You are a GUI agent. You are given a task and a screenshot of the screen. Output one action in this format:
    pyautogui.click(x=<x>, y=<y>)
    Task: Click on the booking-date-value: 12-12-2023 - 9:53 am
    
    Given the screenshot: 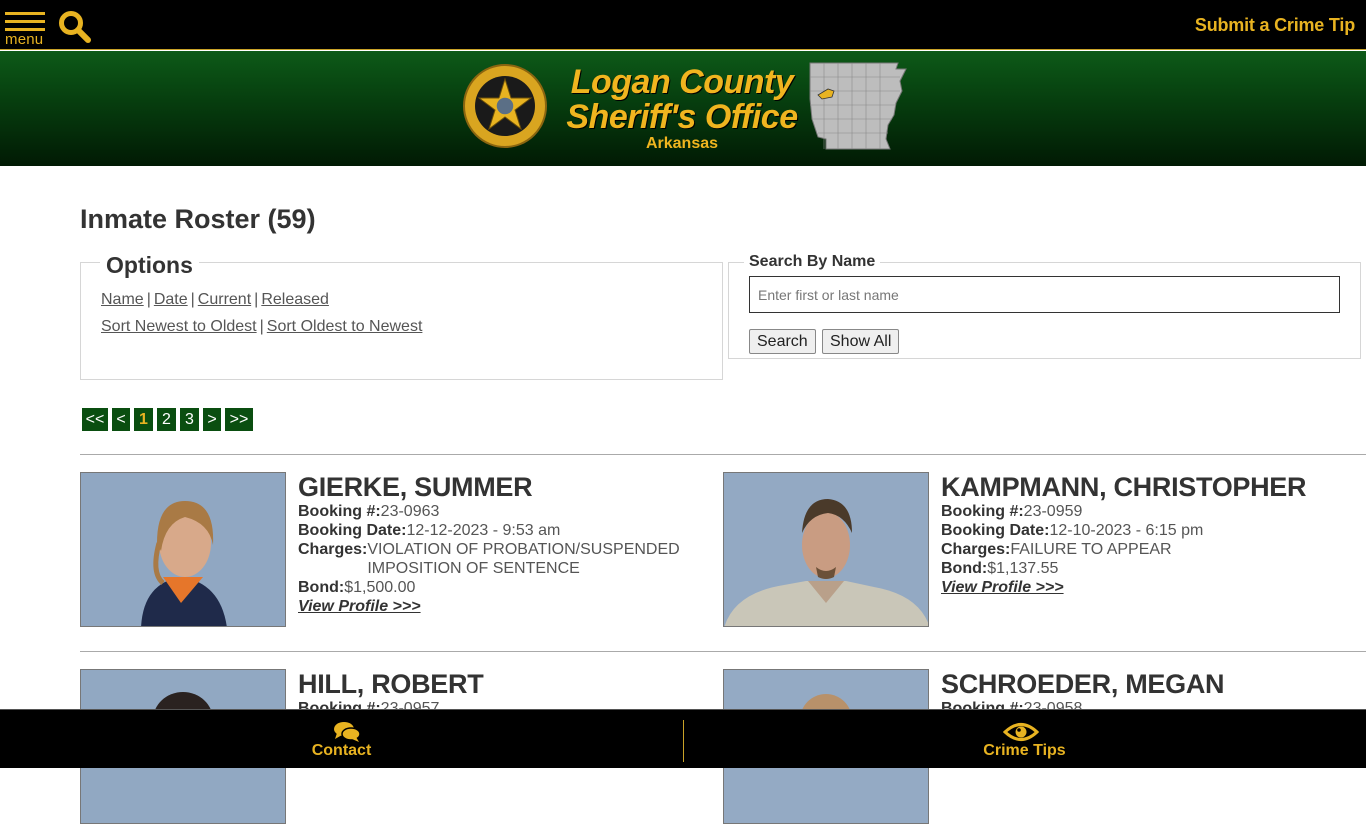 What is the action you would take?
    pyautogui.click(x=483, y=530)
    